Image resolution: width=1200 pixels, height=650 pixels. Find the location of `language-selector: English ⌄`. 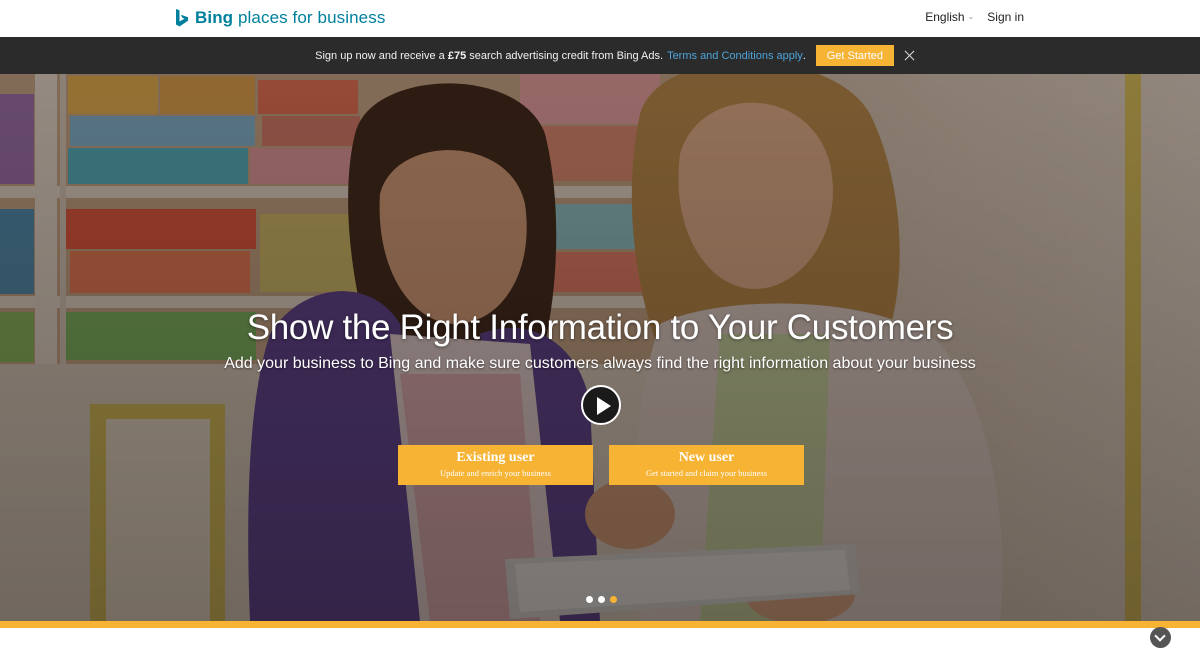

language-selector: English ⌄ is located at coordinates (949, 17).